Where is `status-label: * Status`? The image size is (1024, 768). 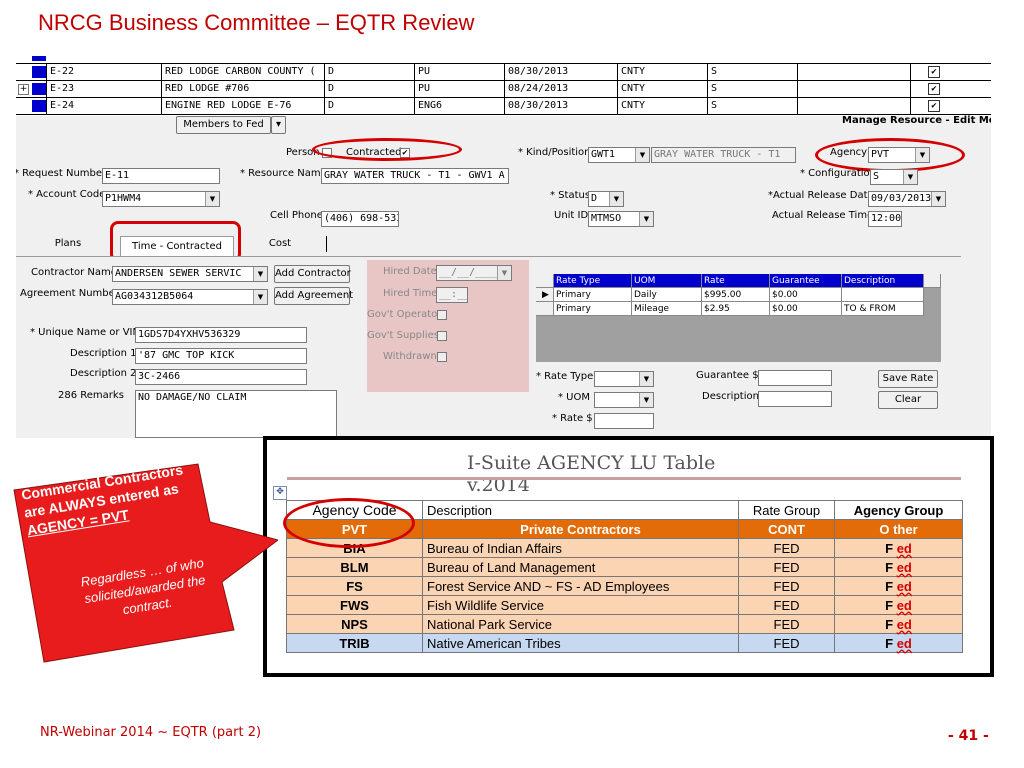
status-label: * Status is located at coordinates (570, 195).